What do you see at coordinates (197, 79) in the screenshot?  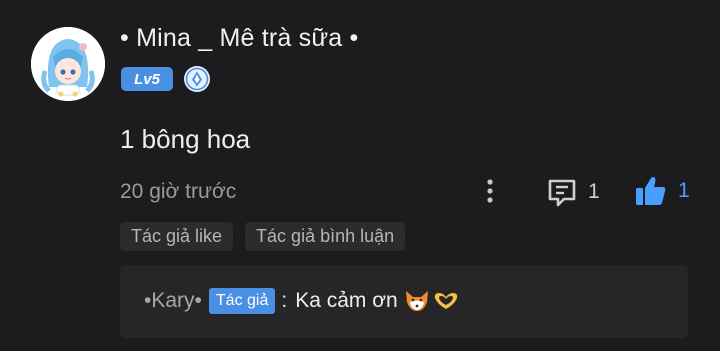 I see `verified-badge-icon` at bounding box center [197, 79].